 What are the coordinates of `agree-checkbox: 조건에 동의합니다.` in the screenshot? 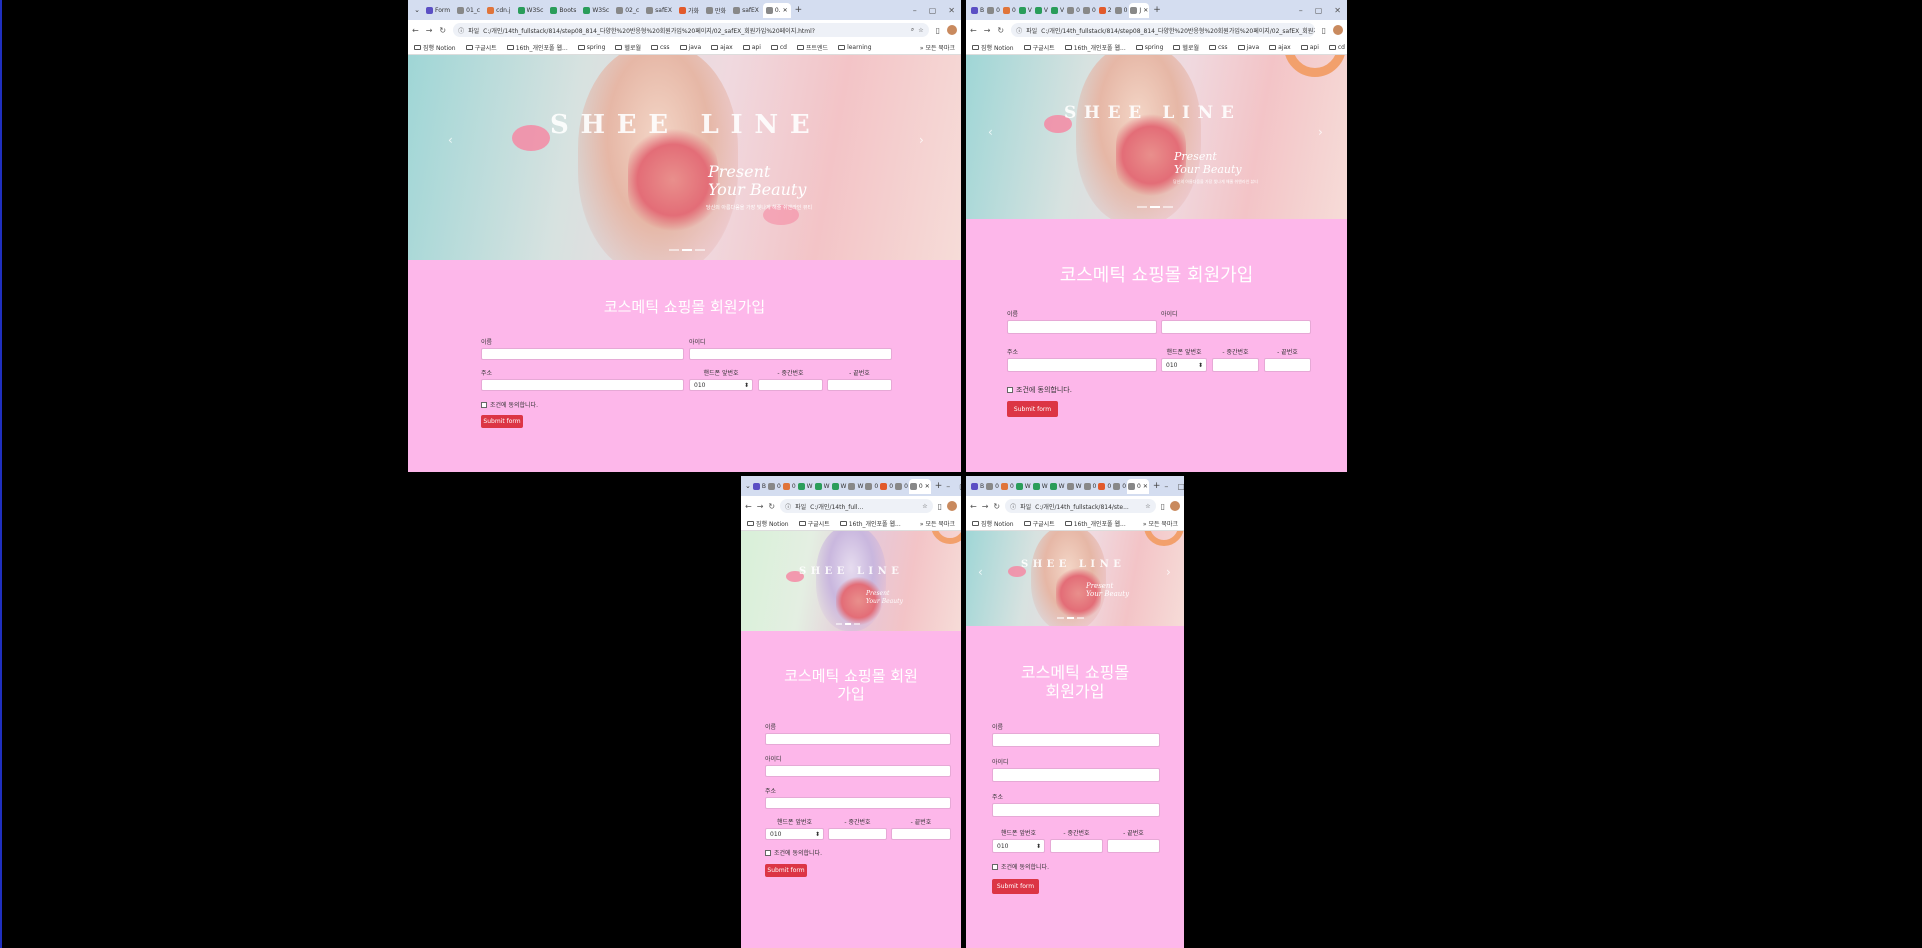 It's located at (509, 404).